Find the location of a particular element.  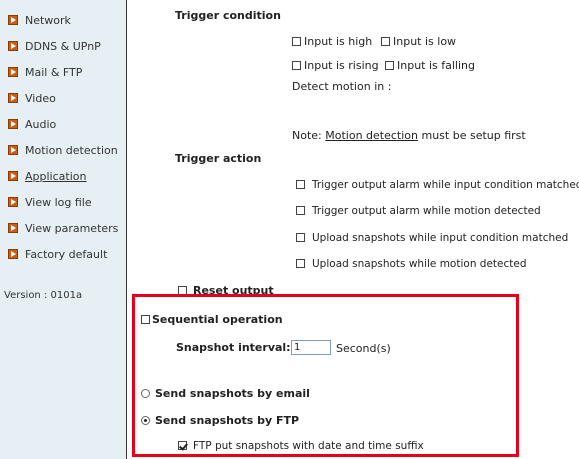

sequential-operation-label: Sequential operation is located at coordinates (217, 319).